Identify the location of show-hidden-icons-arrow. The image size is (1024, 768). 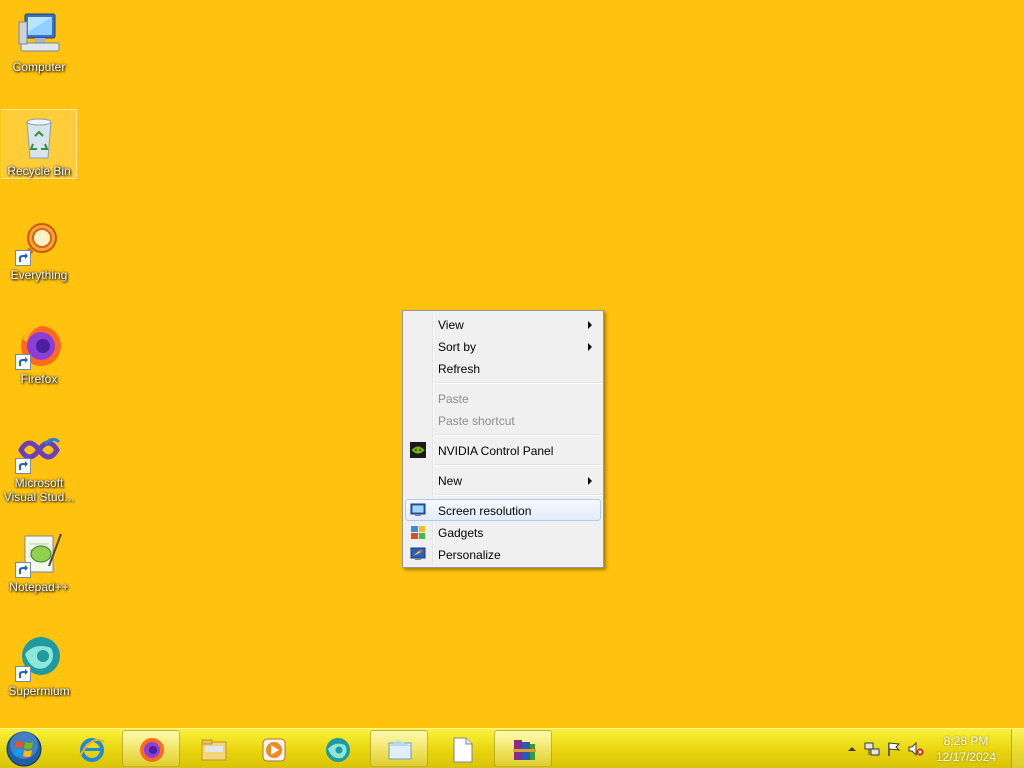
(852, 749).